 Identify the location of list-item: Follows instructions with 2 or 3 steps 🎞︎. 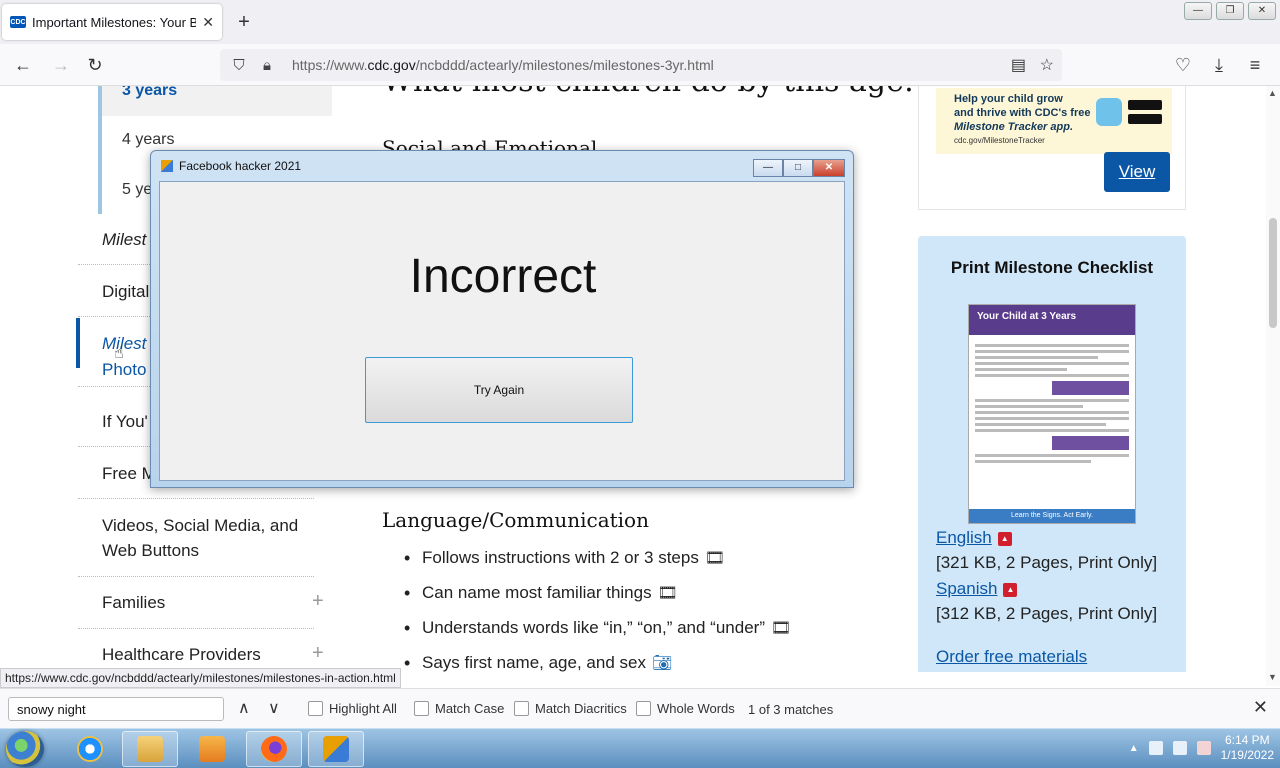
(597, 563).